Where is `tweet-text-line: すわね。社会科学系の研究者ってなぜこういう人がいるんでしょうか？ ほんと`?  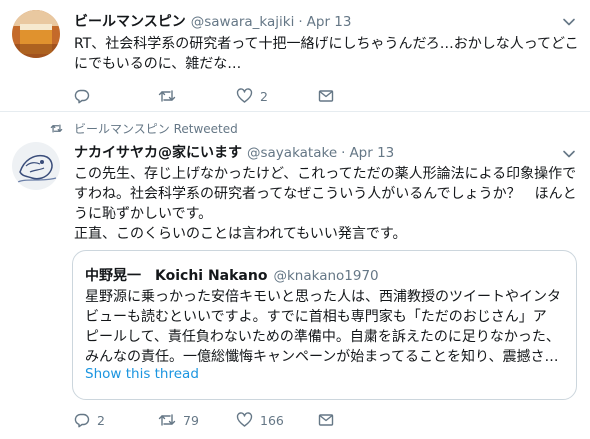
tweet-text-line: すわね。社会科学系の研究者ってなぜこういう人がいるんでしょうか？ ほんと is located at coordinates (325, 194).